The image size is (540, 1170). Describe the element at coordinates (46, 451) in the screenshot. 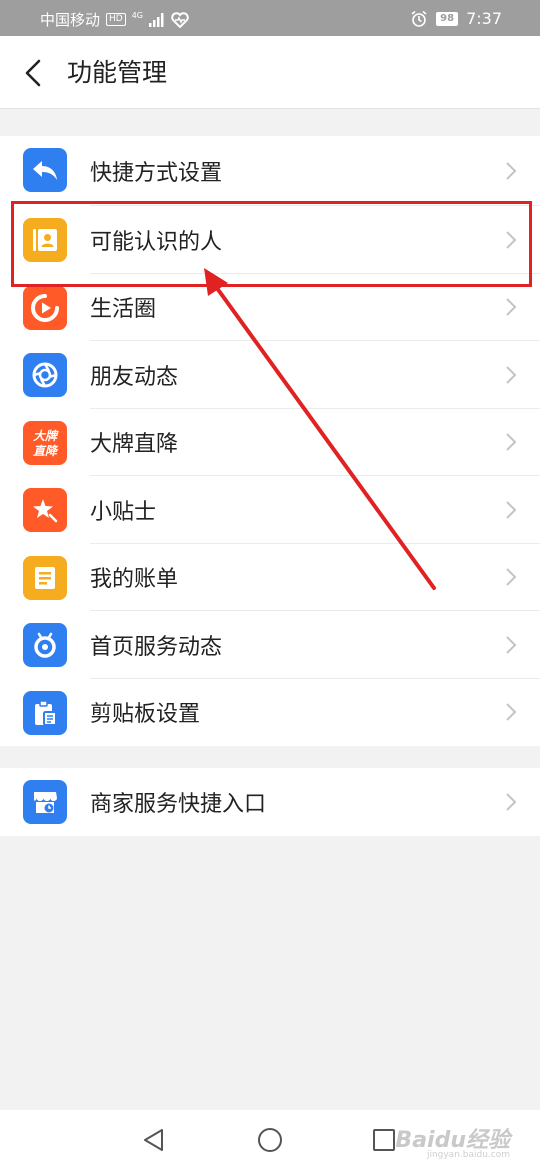

I see `svg-text: 直降` at that location.